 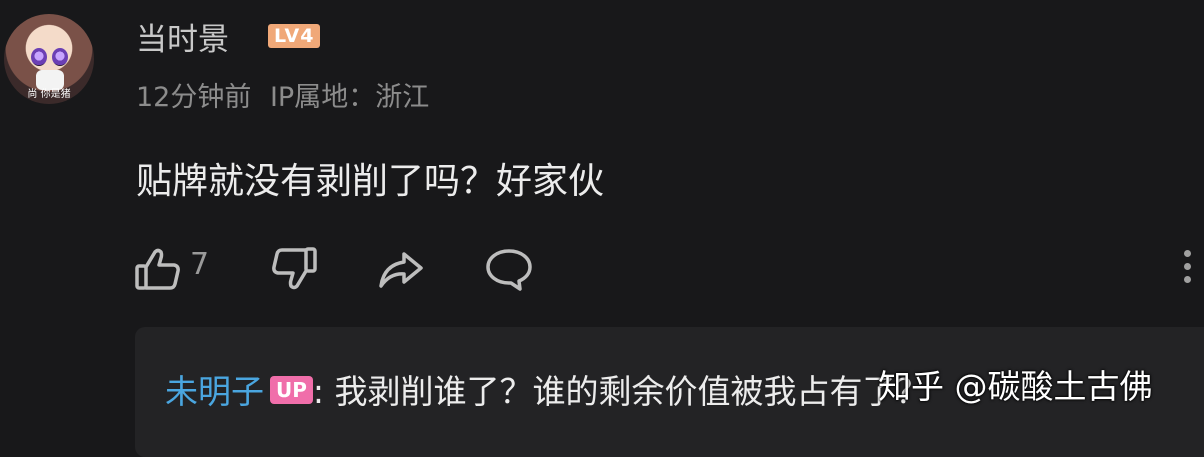 I want to click on watermark: 知乎 @碳酸土古佛, so click(x=1015, y=386).